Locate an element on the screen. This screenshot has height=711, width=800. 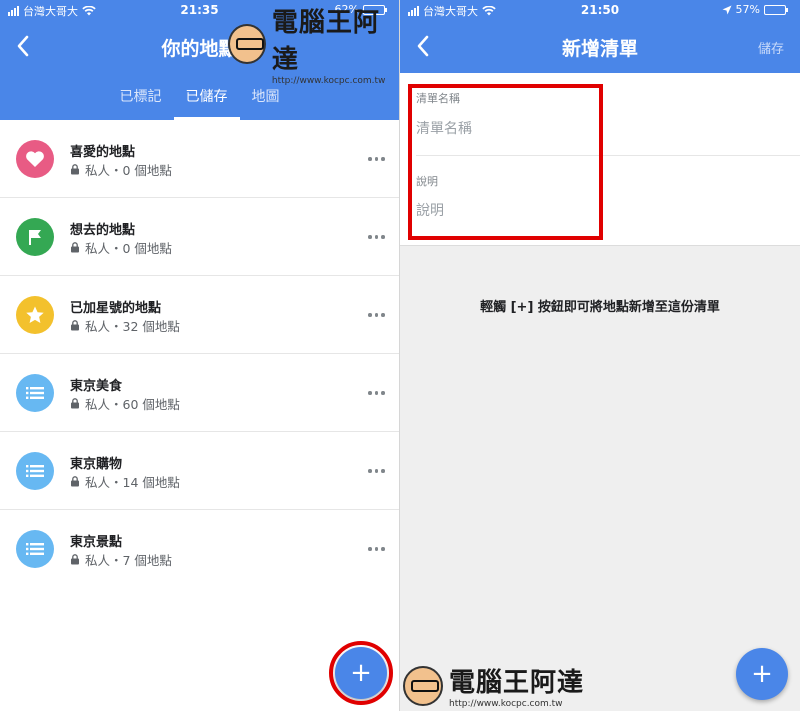
list-name: 已加星號的地點 is located at coordinates (116, 308).